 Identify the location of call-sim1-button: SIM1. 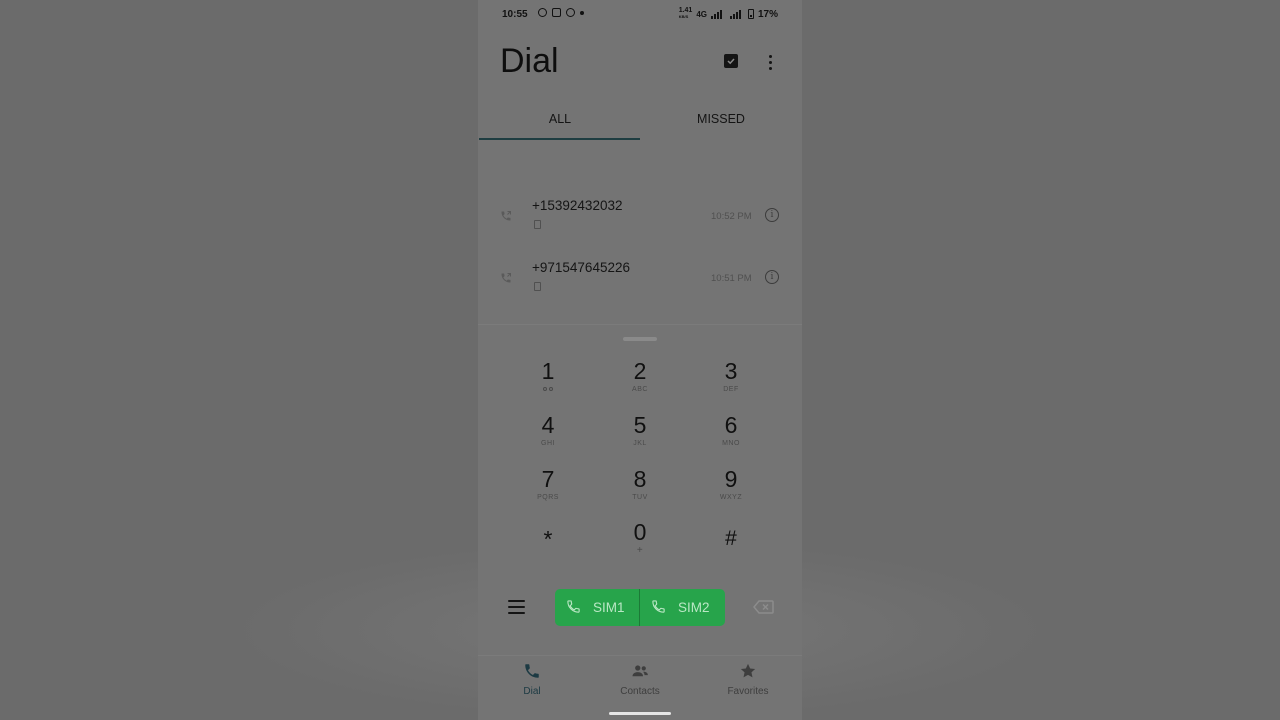
(597, 607).